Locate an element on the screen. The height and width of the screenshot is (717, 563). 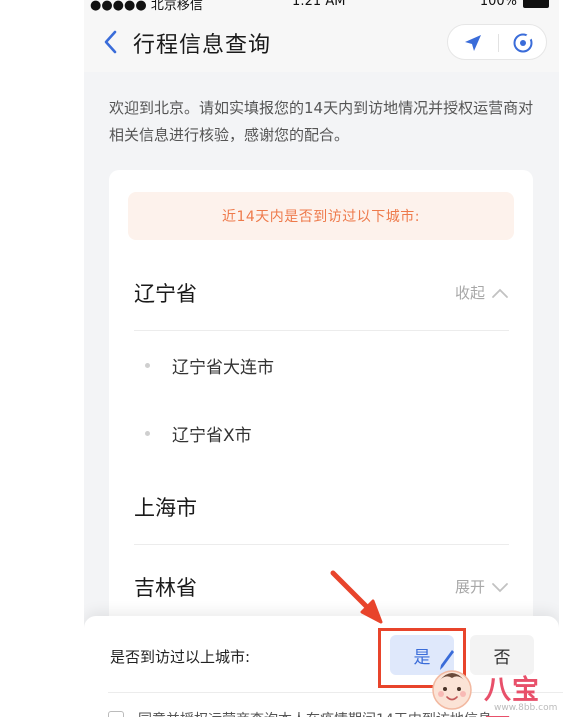
notice-banner: 近14天内是否到访过以下城市: is located at coordinates (321, 216).